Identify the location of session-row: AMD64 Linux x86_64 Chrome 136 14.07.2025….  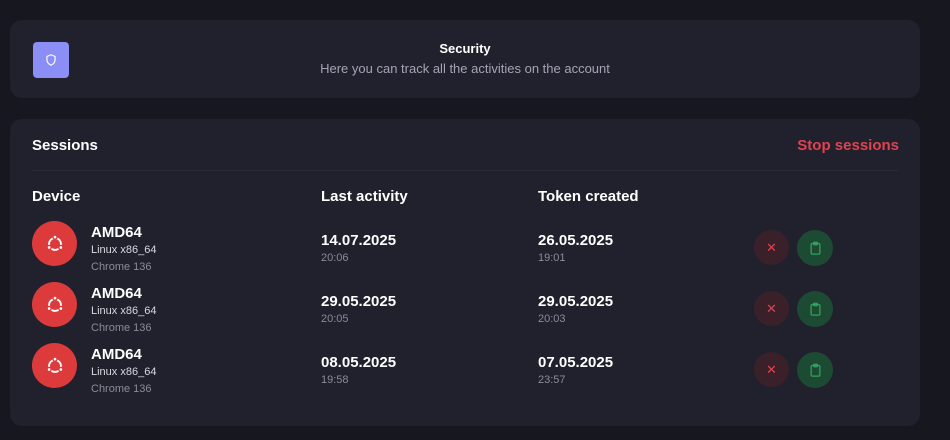
(465, 247).